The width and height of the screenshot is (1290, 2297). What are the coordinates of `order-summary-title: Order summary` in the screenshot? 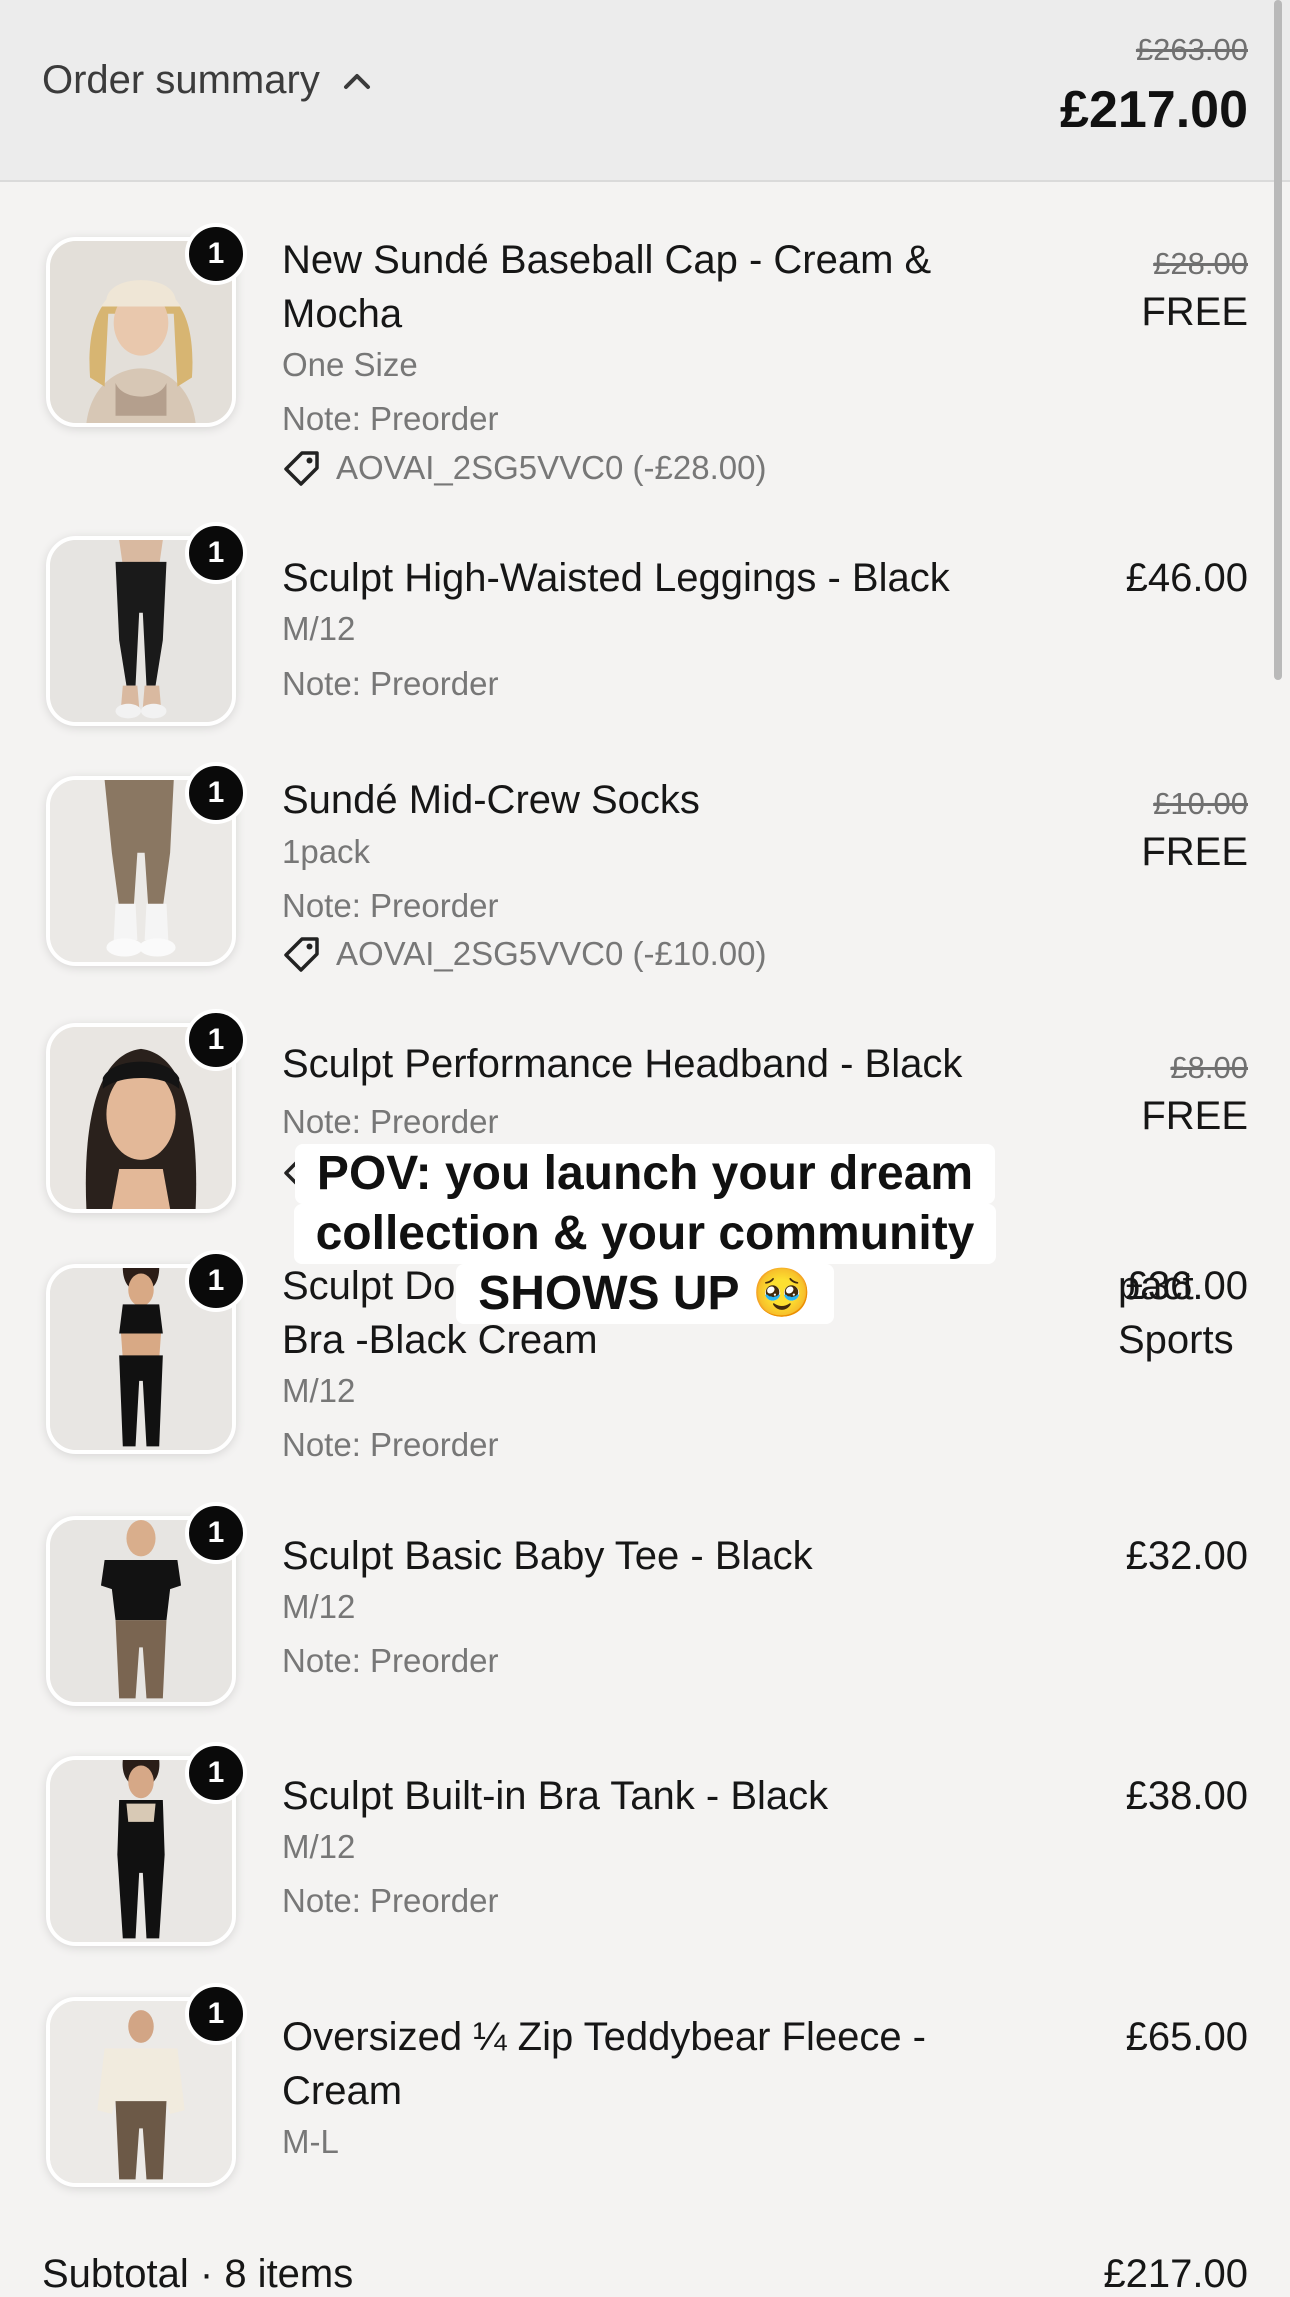 It's located at (181, 80).